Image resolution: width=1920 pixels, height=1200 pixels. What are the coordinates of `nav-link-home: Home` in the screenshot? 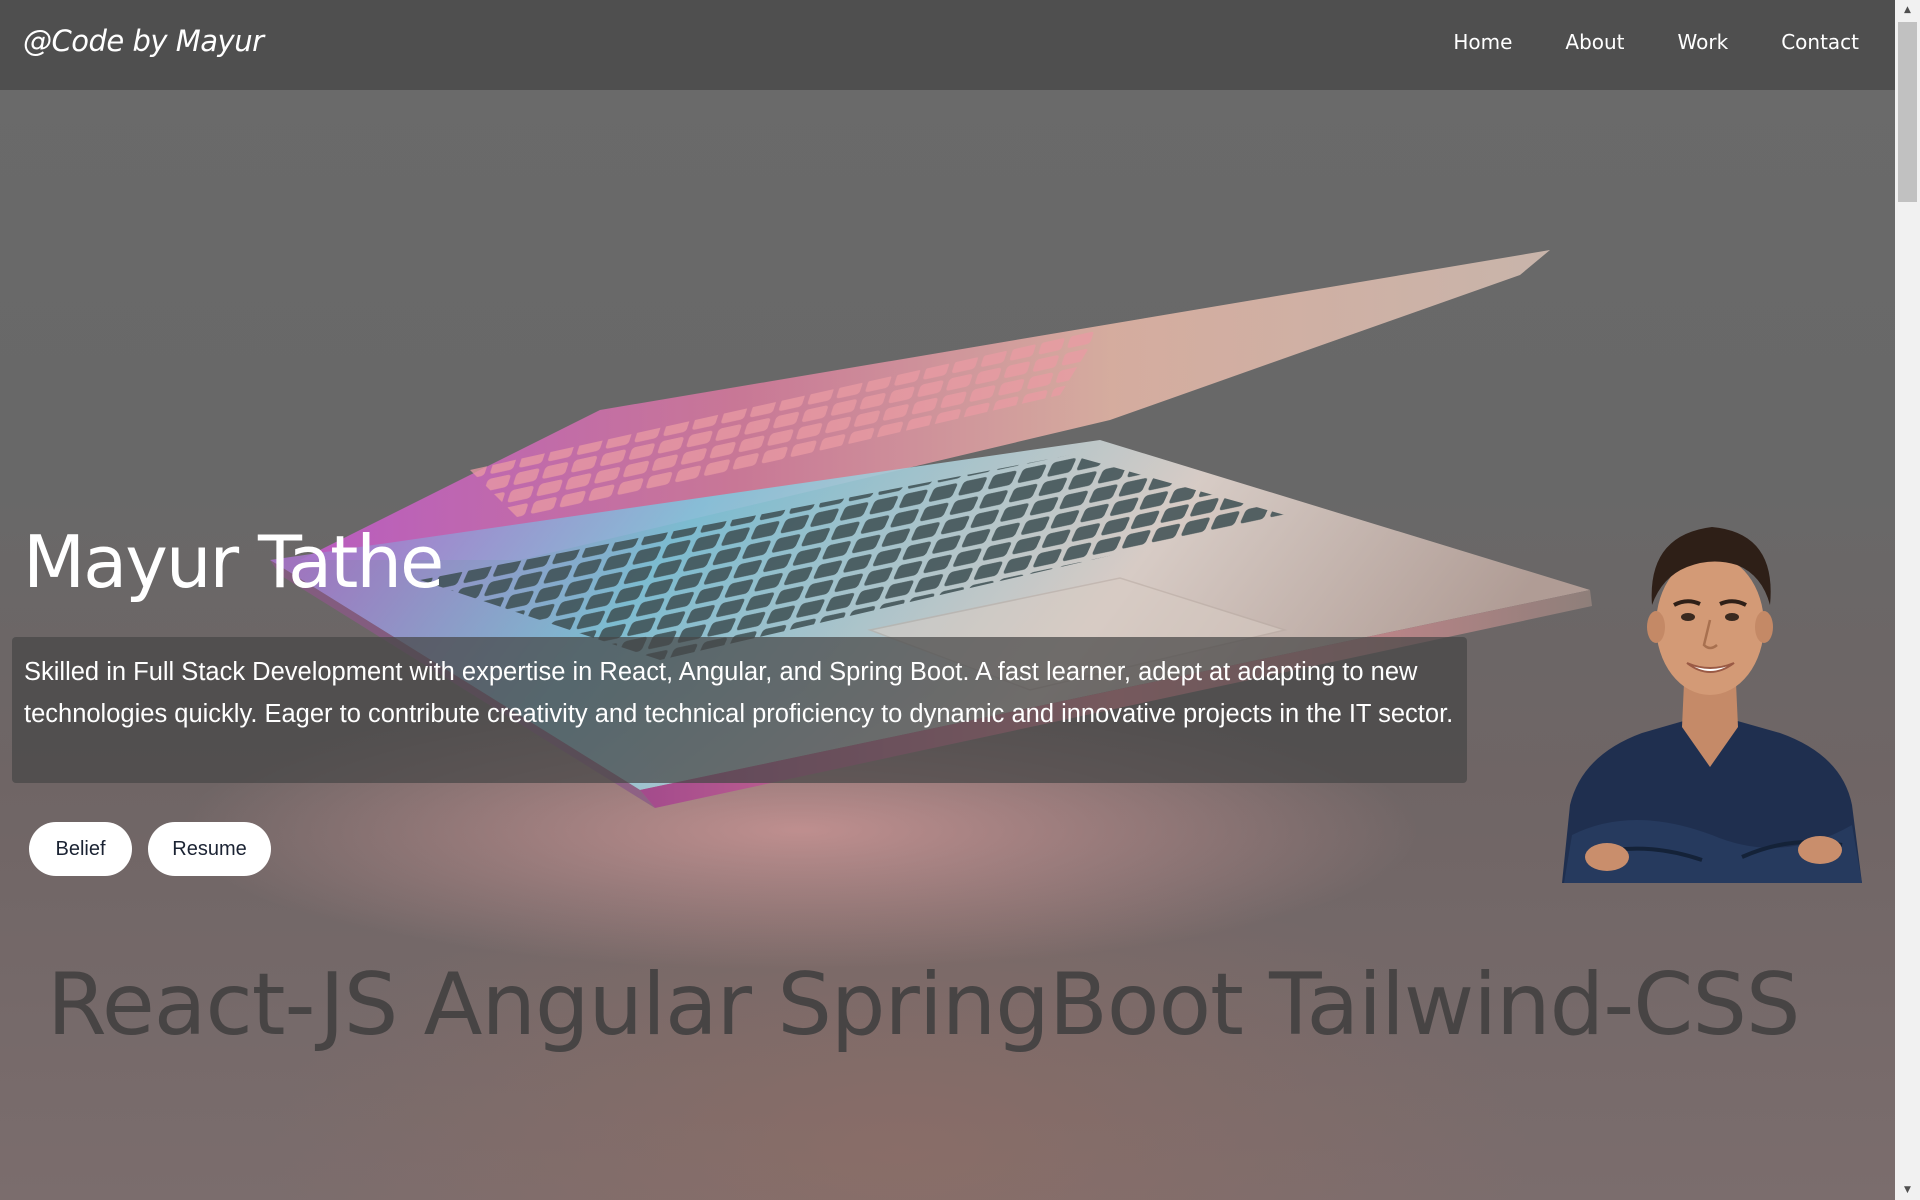 It's located at (1482, 42).